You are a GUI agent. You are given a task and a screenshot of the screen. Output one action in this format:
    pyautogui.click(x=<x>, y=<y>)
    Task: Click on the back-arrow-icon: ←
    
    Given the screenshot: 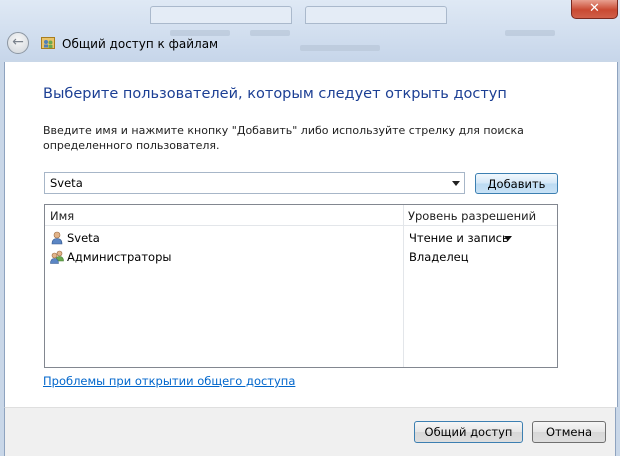 What is the action you would take?
    pyautogui.click(x=18, y=42)
    